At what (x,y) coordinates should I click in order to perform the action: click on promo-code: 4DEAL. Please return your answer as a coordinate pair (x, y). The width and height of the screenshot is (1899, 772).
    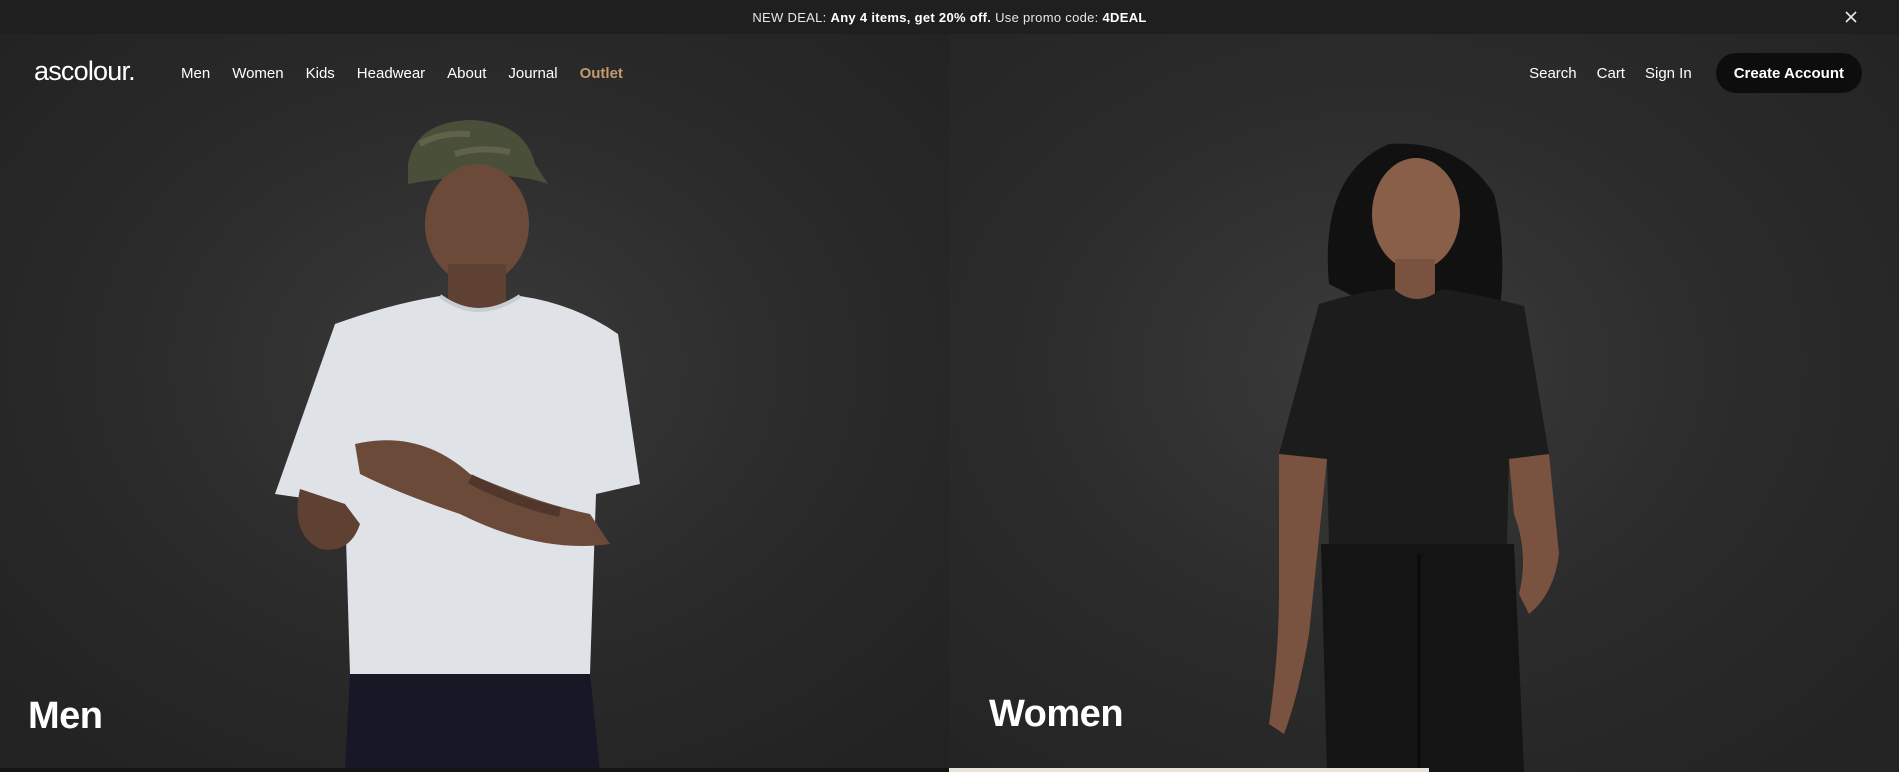
    Looking at the image, I should click on (1124, 17).